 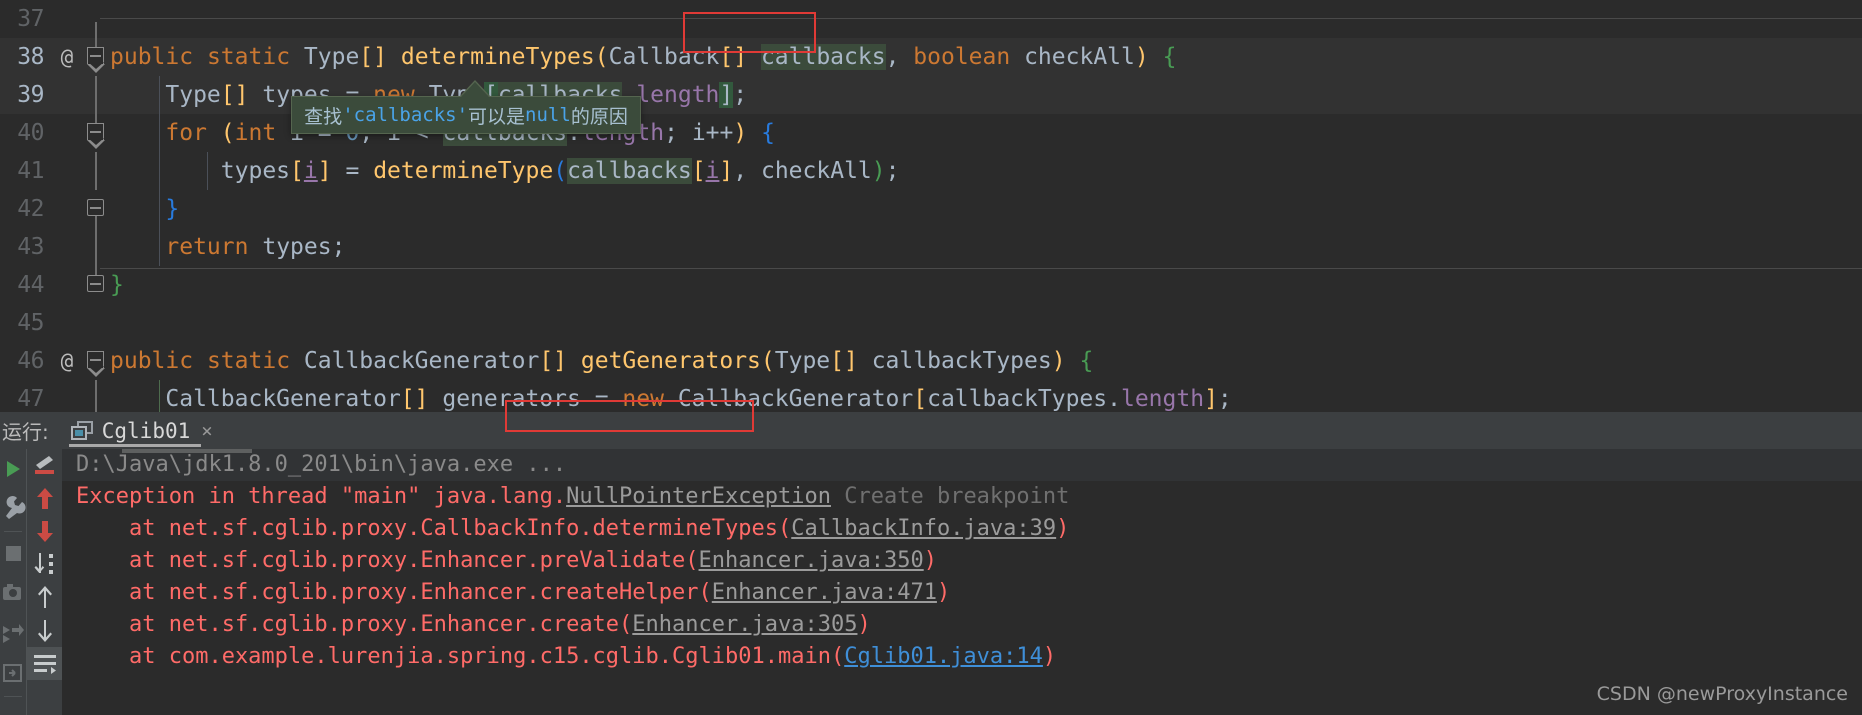 I want to click on camera-icon, so click(x=13, y=594).